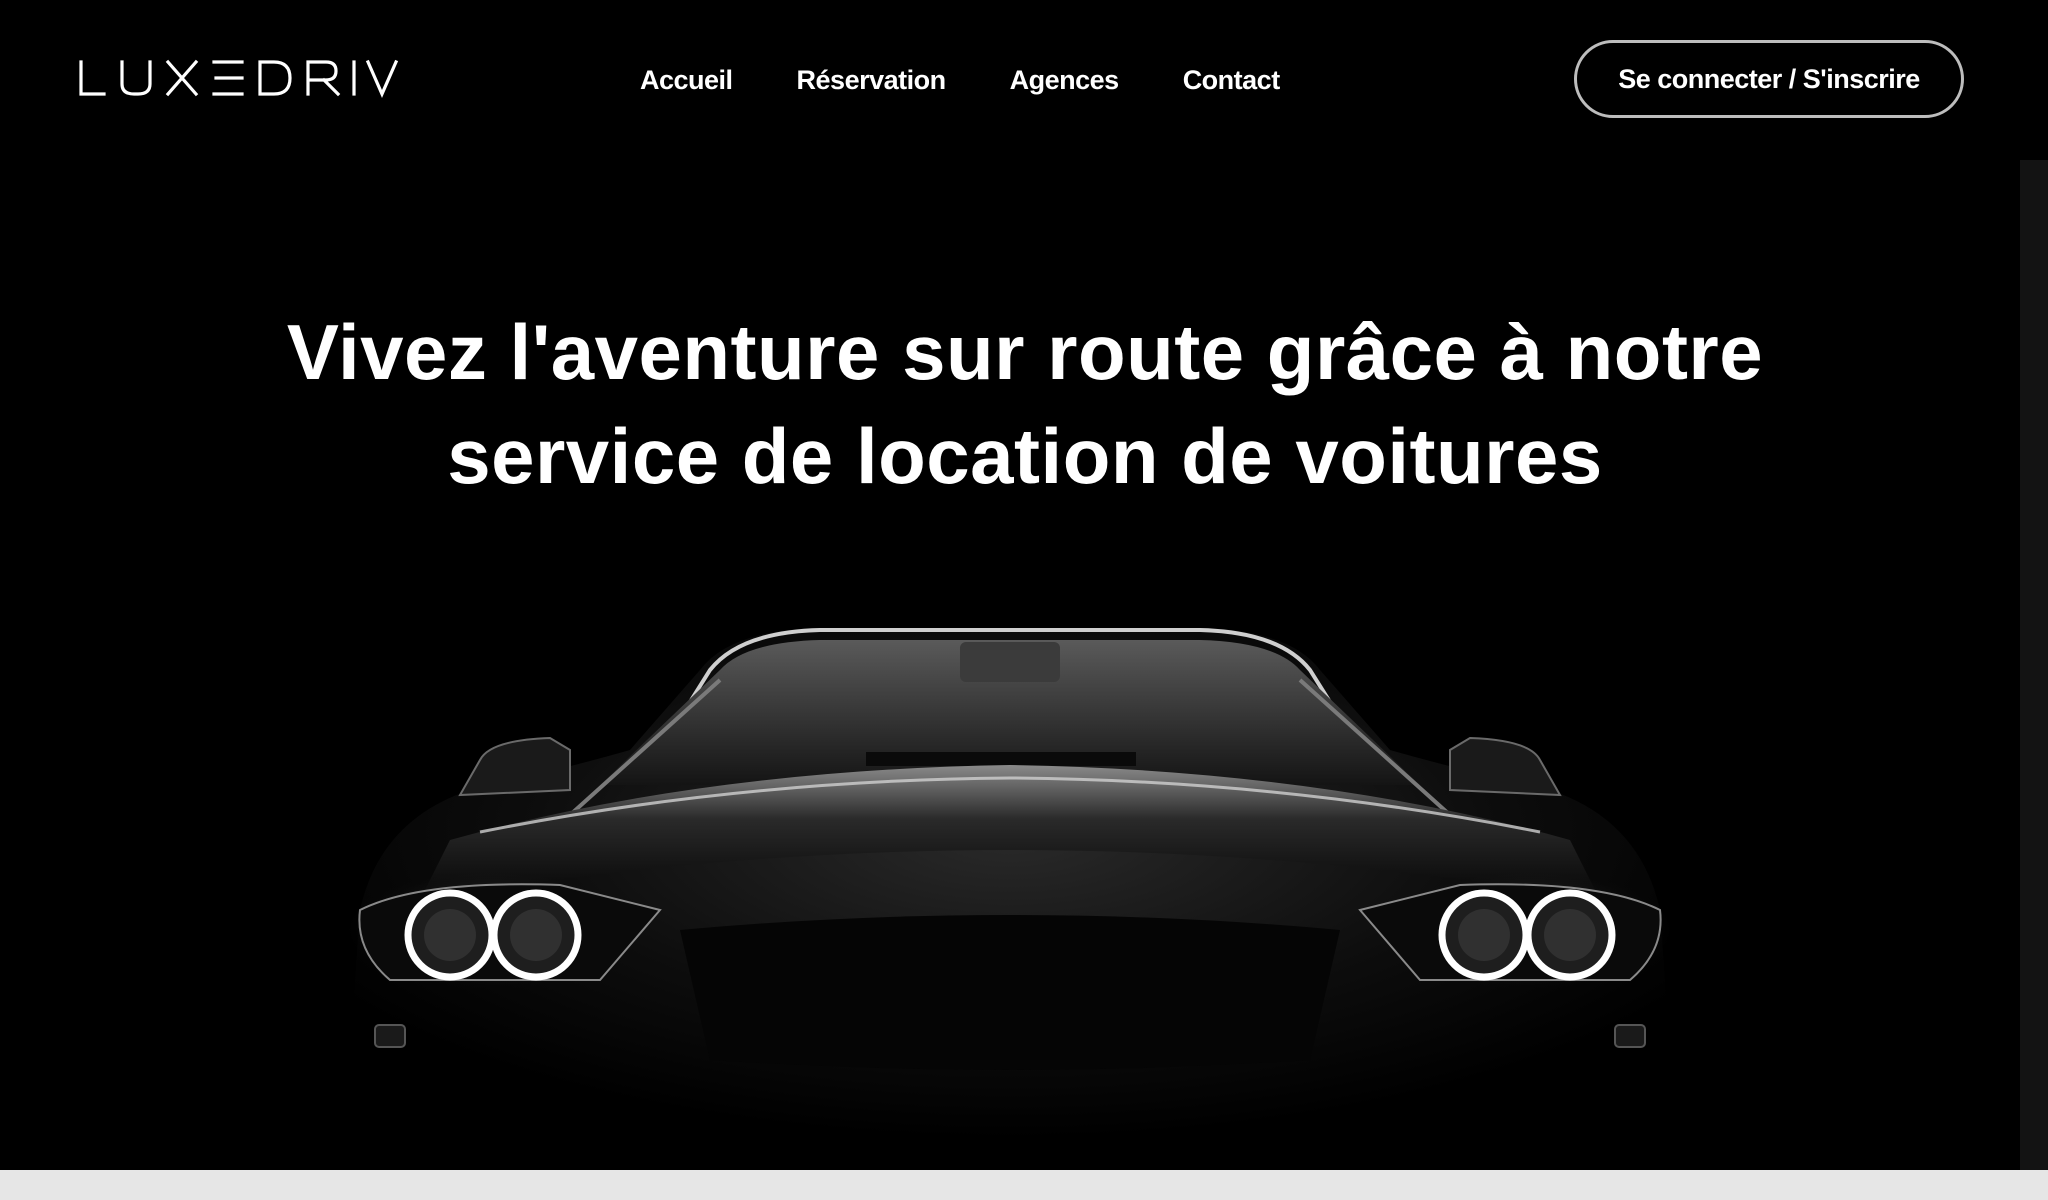 The width and height of the screenshot is (2048, 1200). Describe the element at coordinates (872, 80) in the screenshot. I see `nav-link-reservation: Réservation` at that location.